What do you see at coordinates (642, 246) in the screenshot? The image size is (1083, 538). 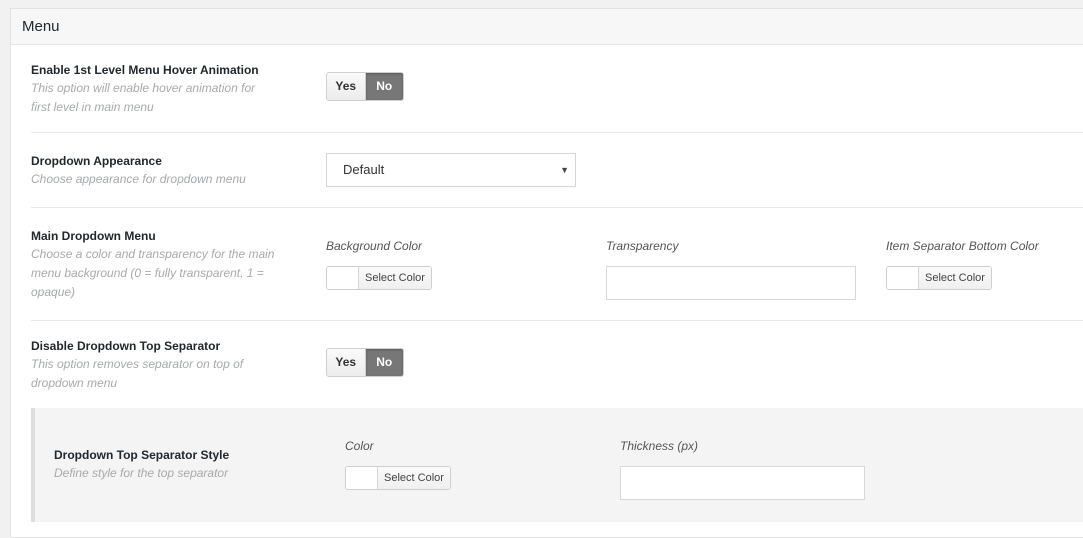 I see `transparency-label: Transparency` at bounding box center [642, 246].